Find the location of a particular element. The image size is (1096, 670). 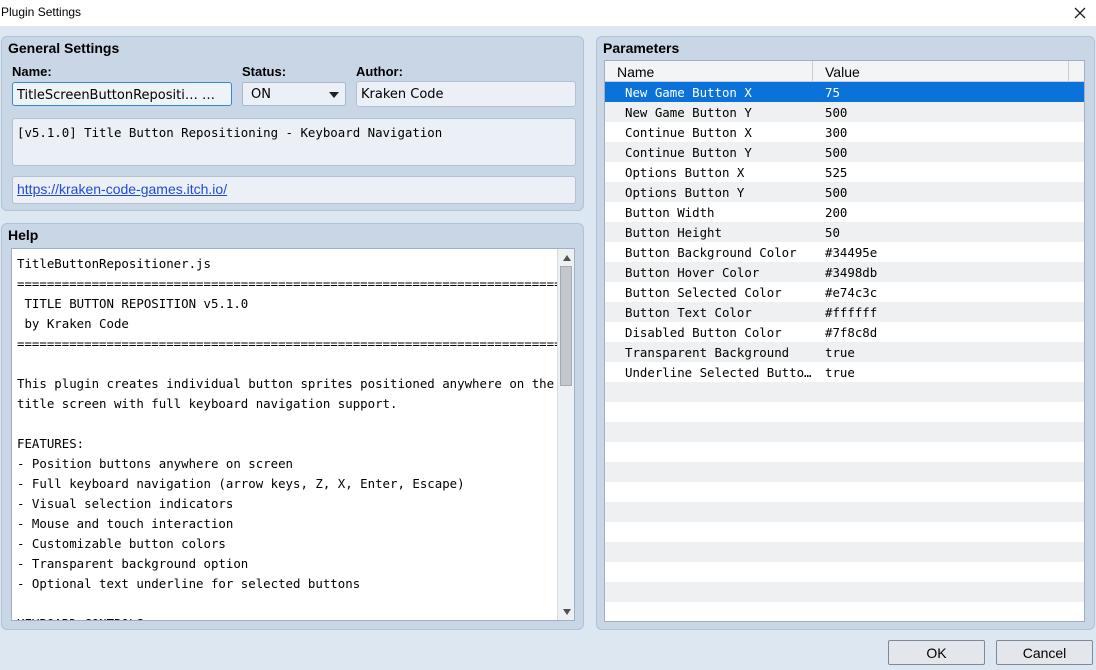

table-row: Continue Button X 300 is located at coordinates (844, 132).